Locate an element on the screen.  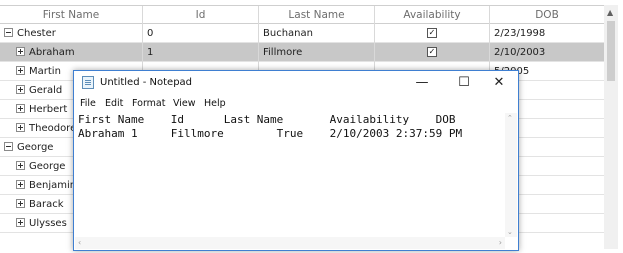
cell-last-name: Fillmore is located at coordinates (316, 52).